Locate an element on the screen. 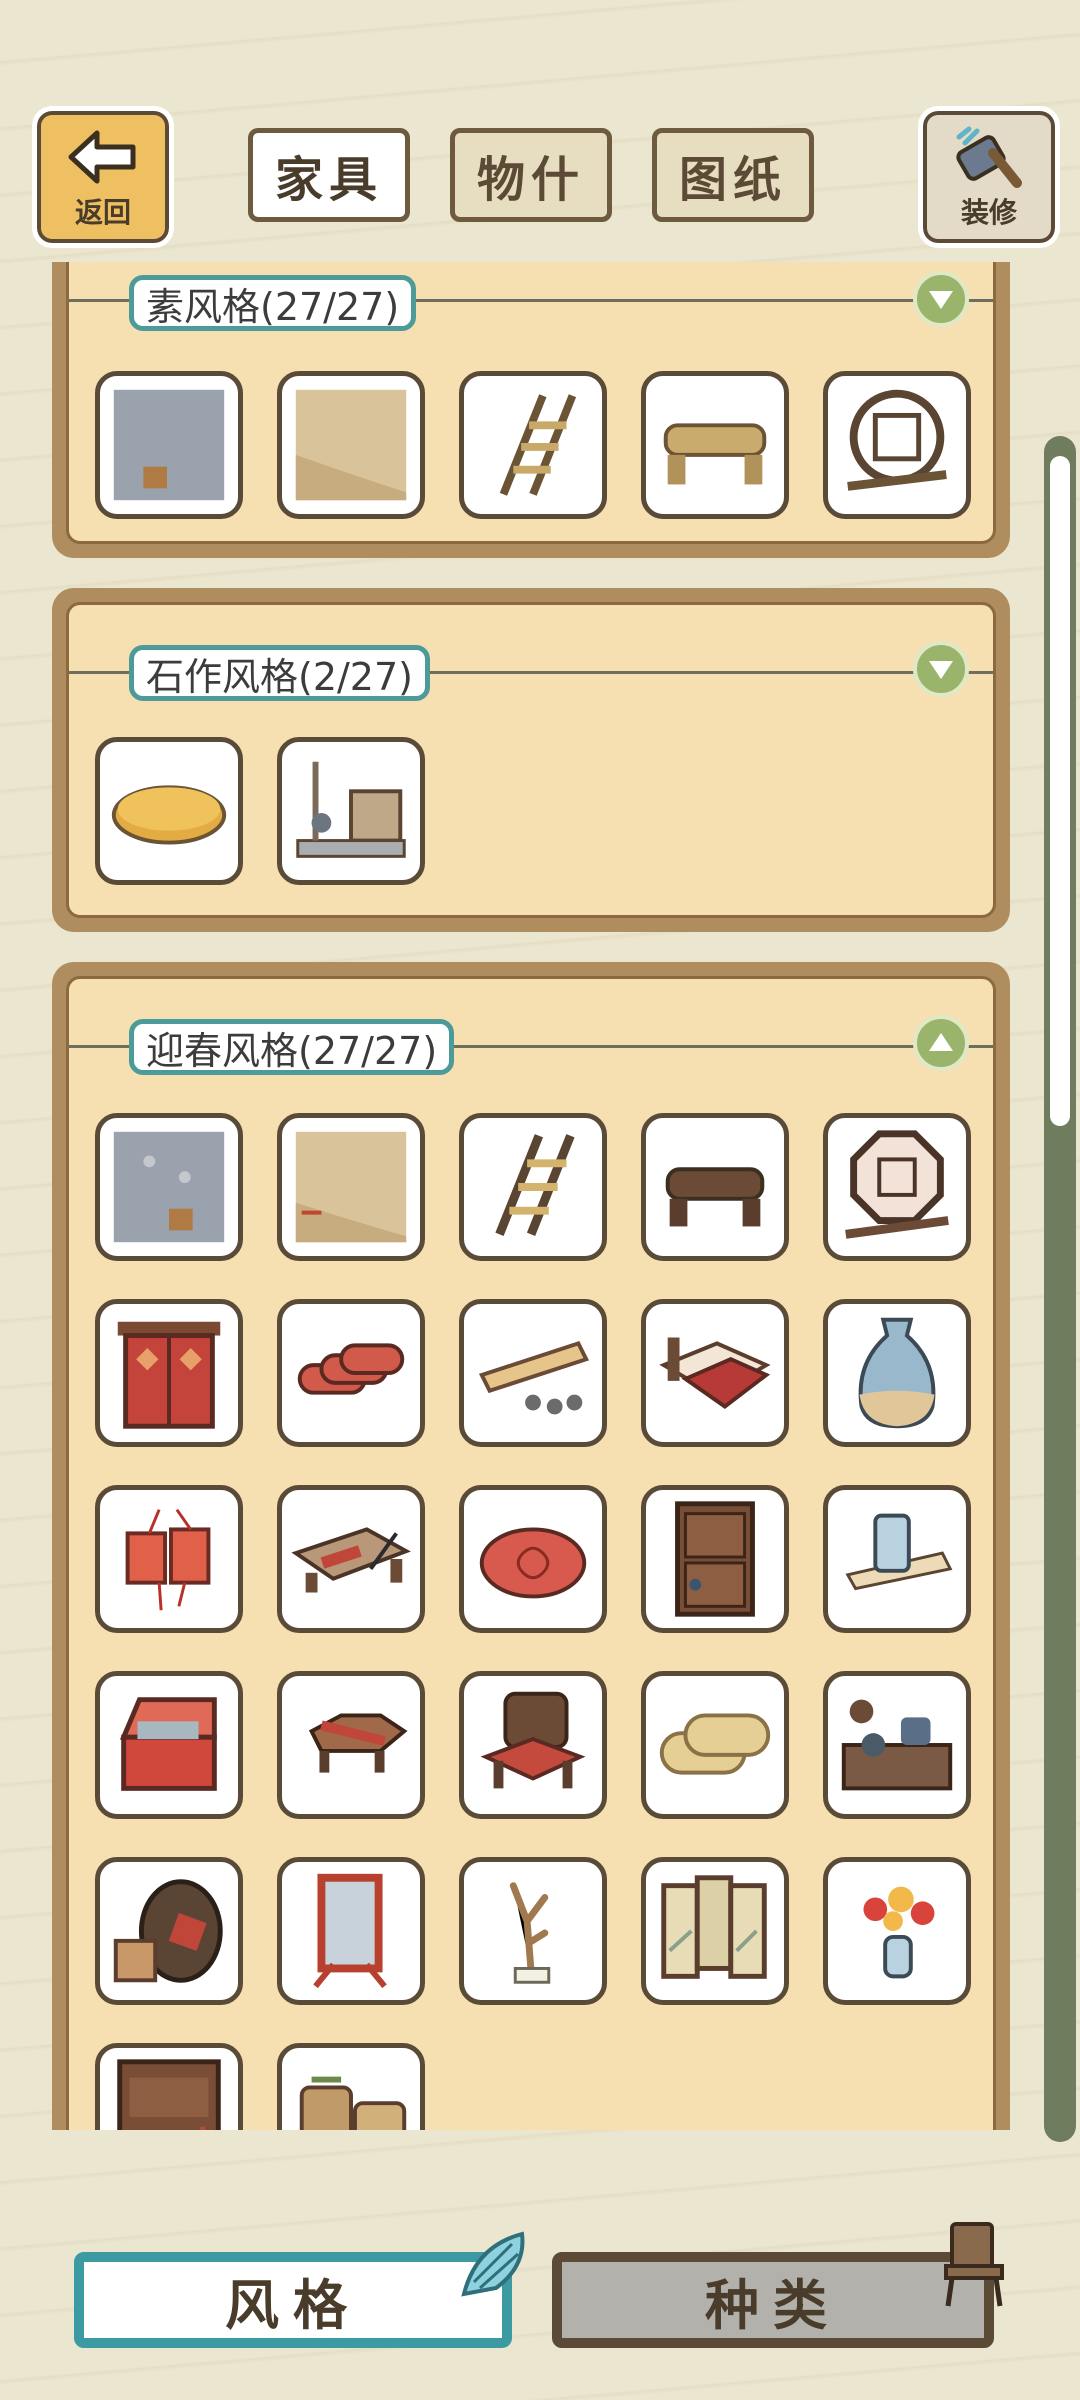 The height and width of the screenshot is (2400, 1080). scroll-painting-icon is located at coordinates (534, 1378).